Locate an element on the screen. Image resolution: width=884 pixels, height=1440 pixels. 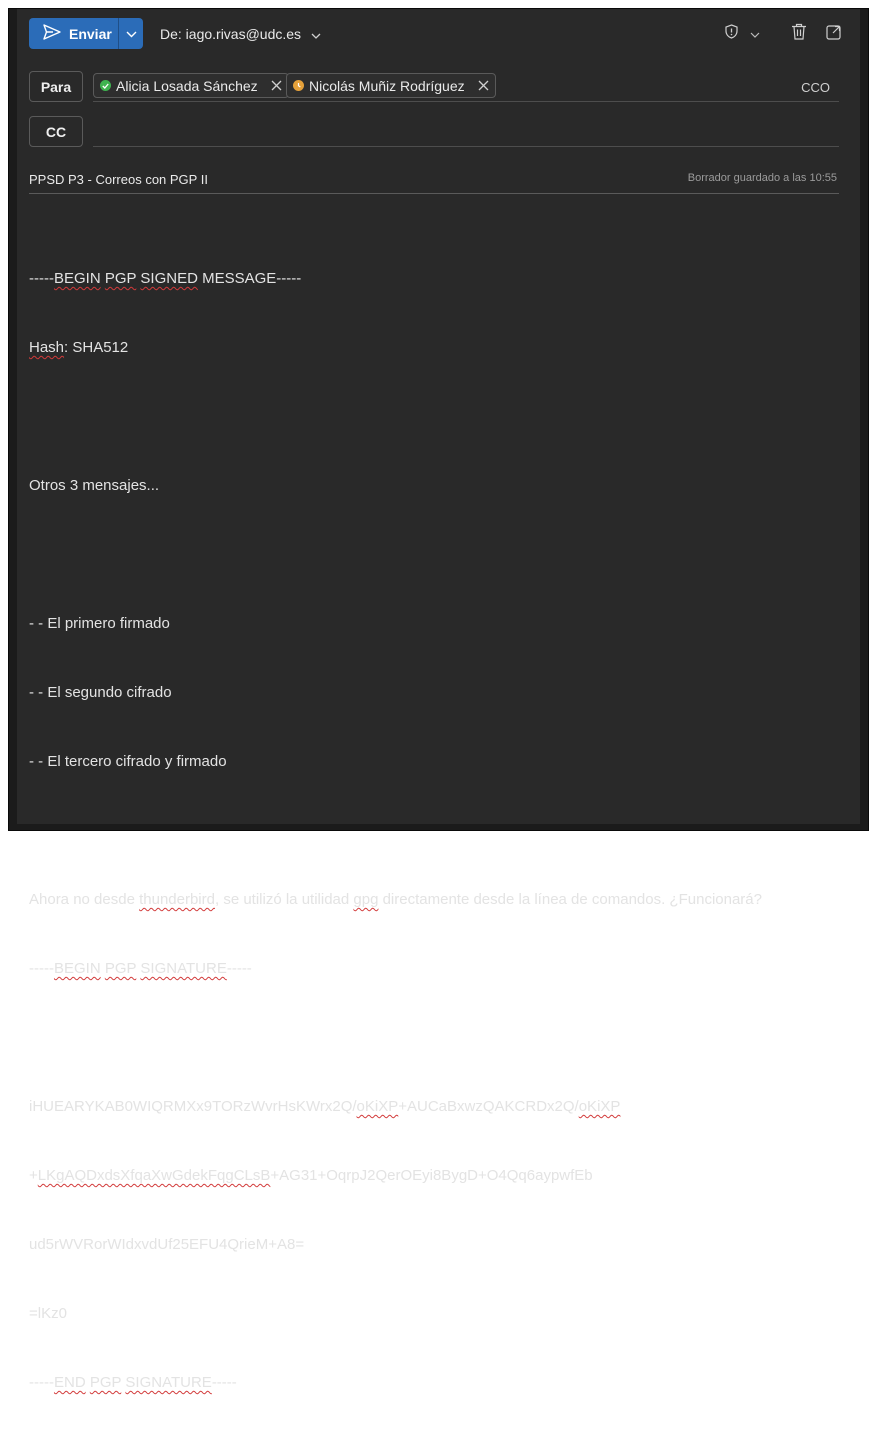
body-line: - - El primero firmado is located at coordinates (99, 623).